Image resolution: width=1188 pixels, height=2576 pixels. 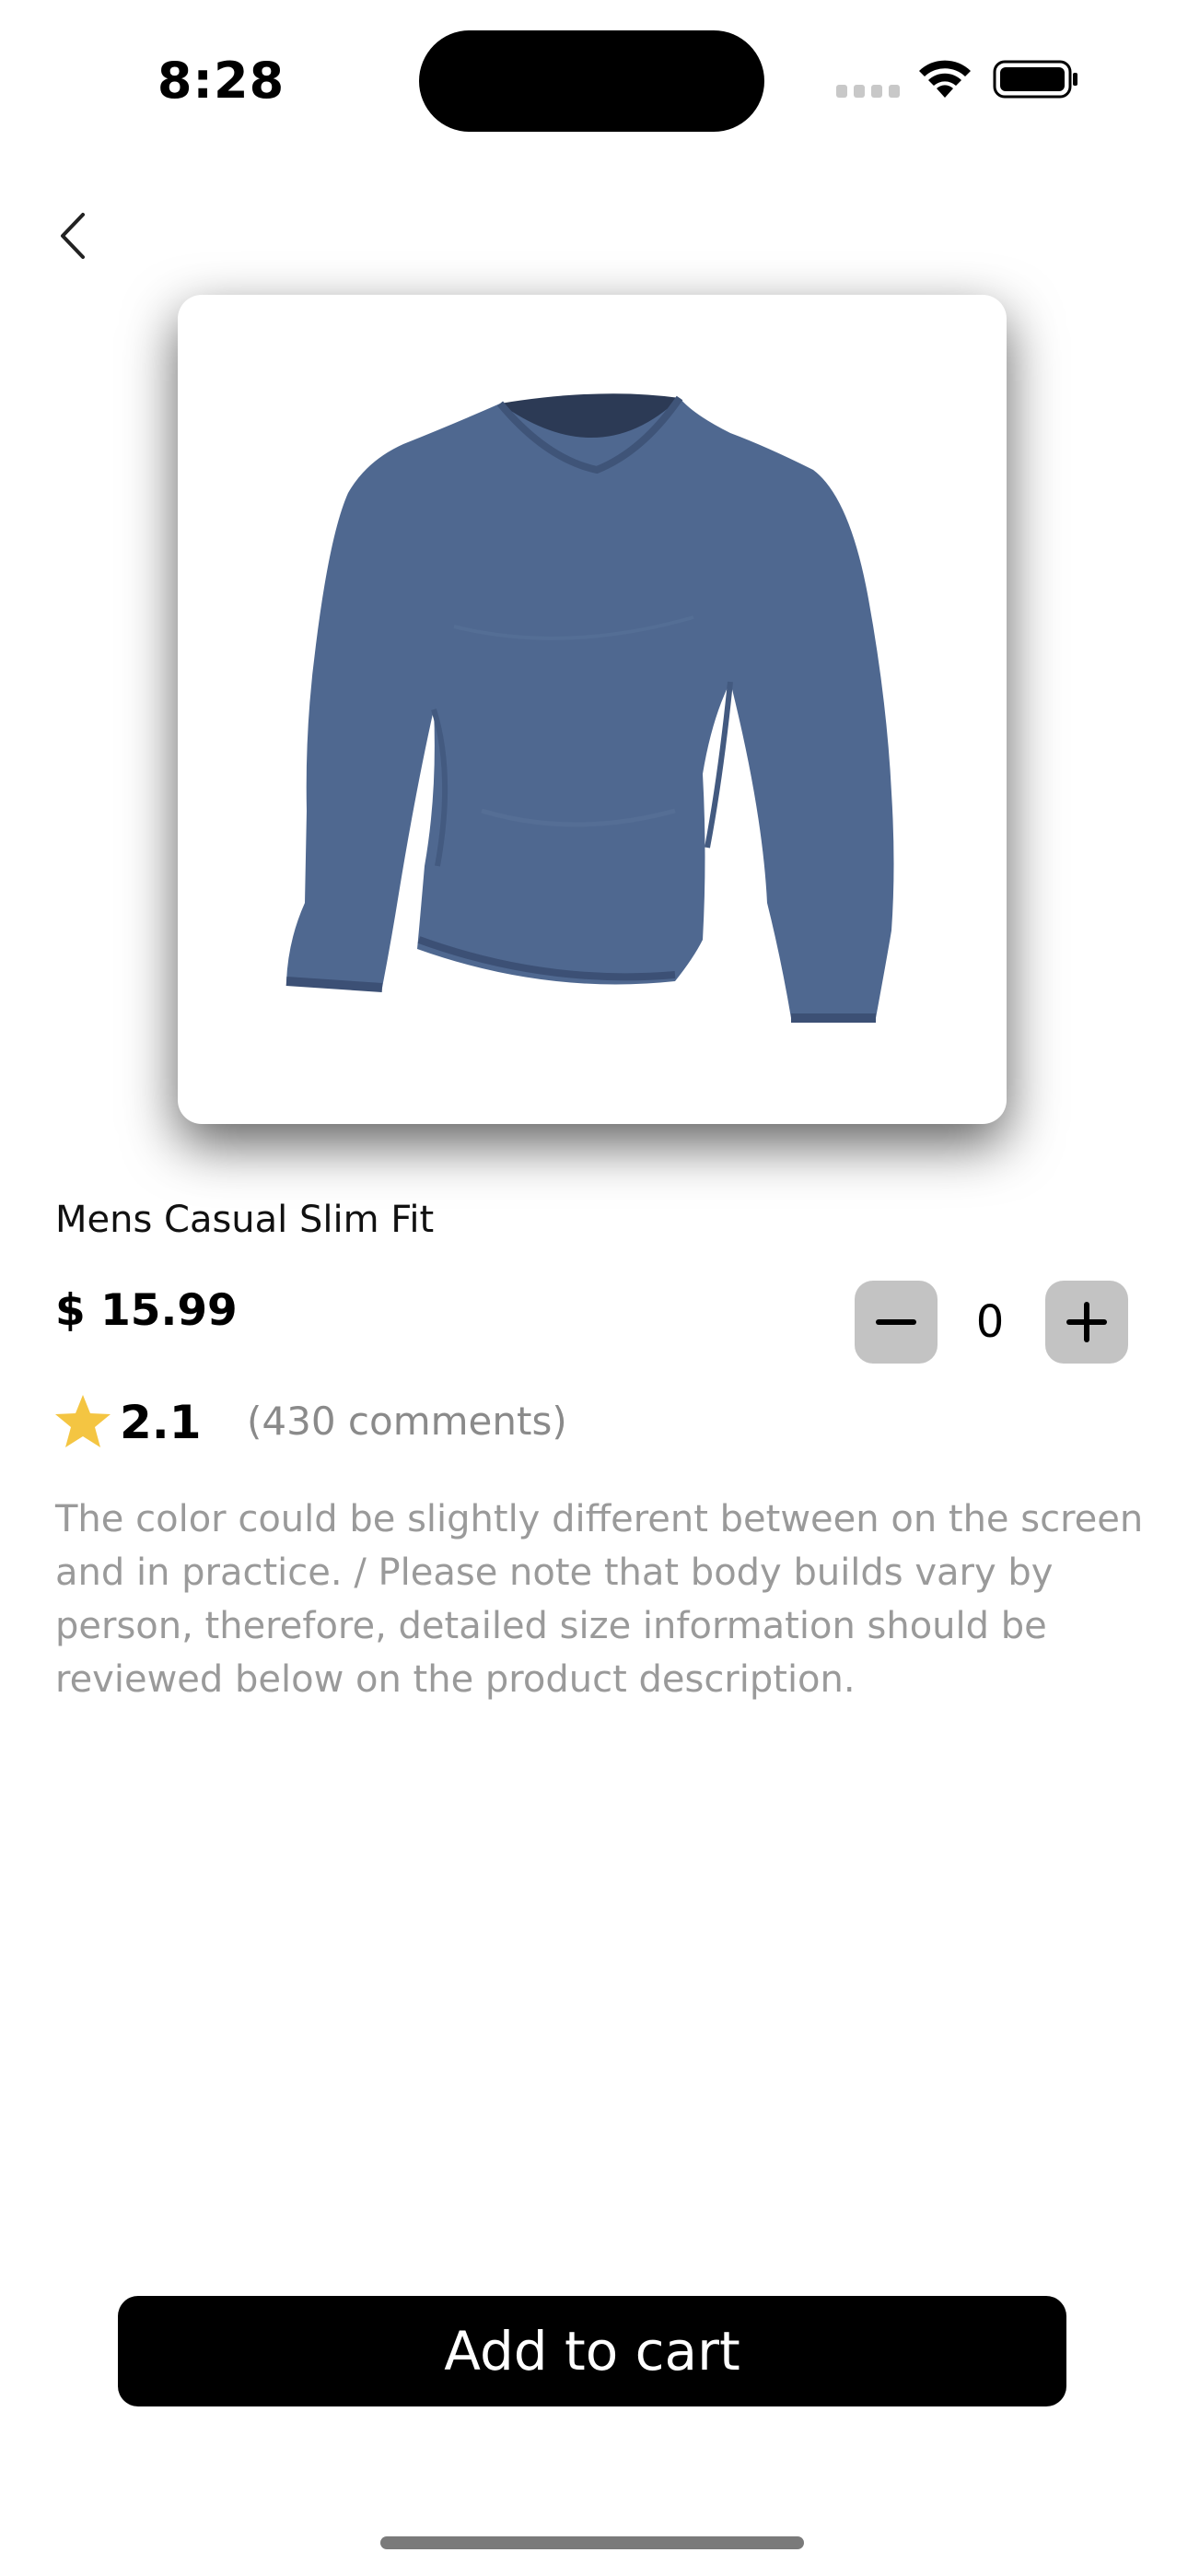 I want to click on minus-icon, so click(x=896, y=1322).